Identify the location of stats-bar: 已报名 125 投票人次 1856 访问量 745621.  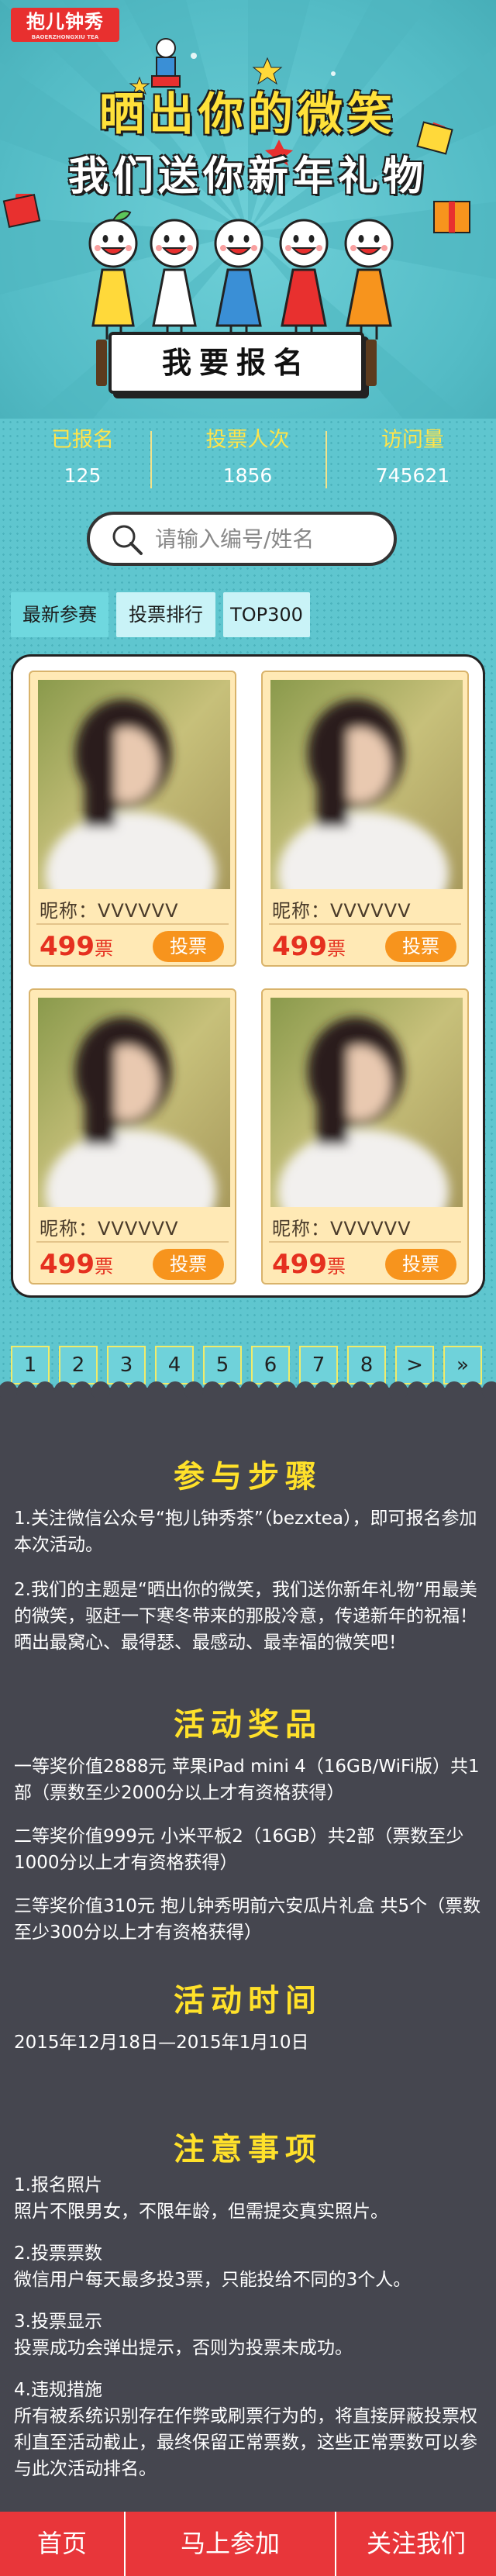
(248, 460).